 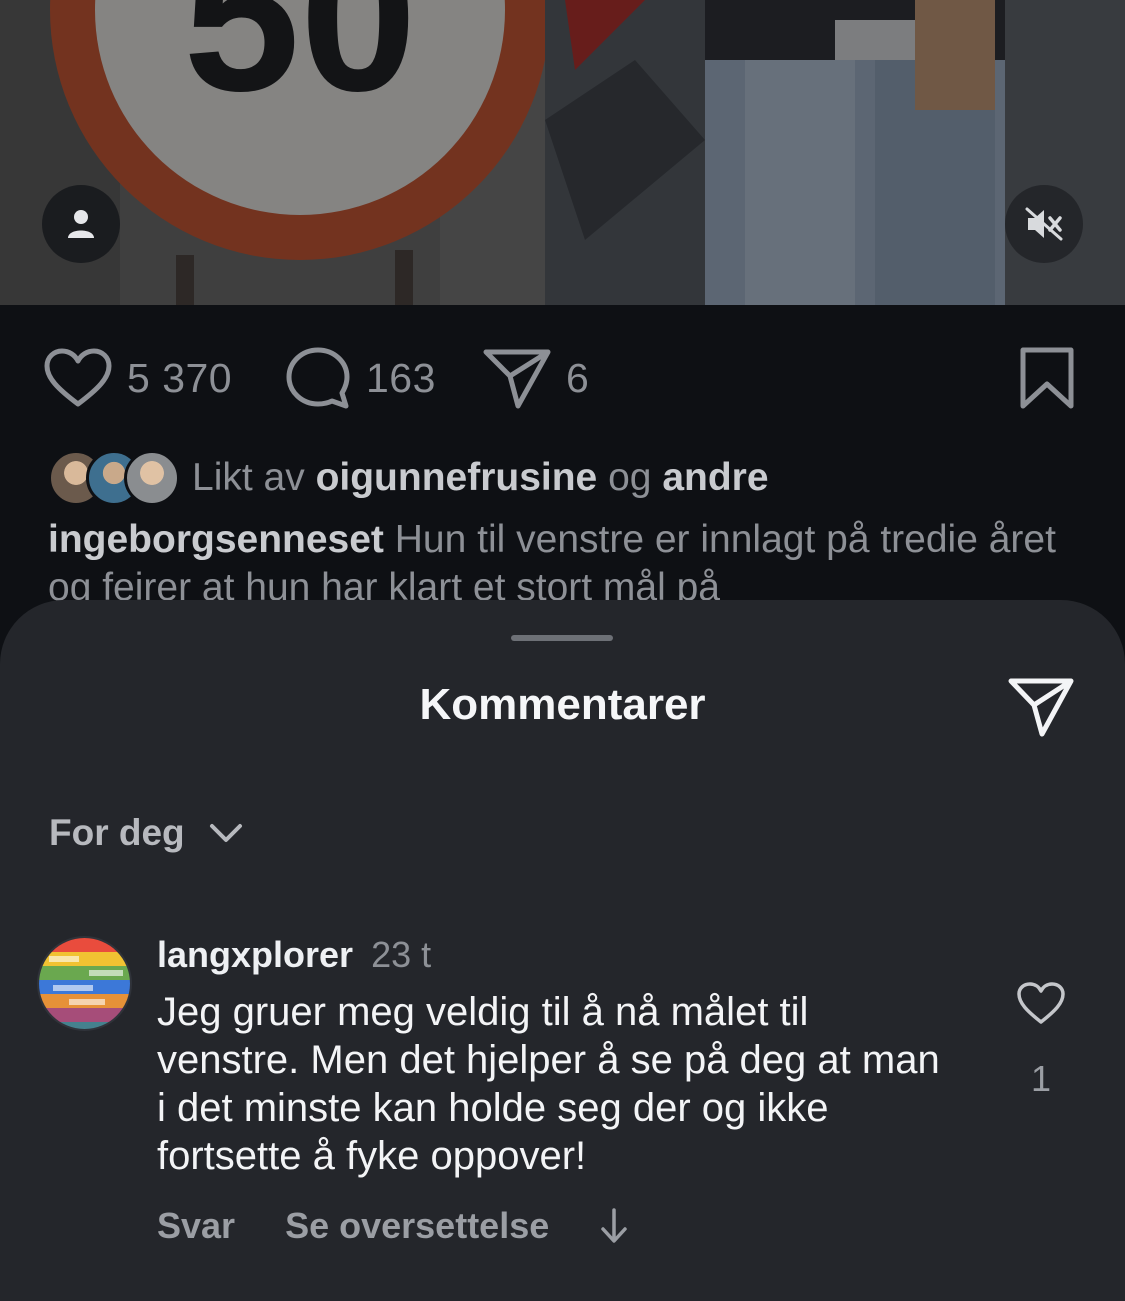 What do you see at coordinates (255, 954) in the screenshot?
I see `comment-username: langxplorer` at bounding box center [255, 954].